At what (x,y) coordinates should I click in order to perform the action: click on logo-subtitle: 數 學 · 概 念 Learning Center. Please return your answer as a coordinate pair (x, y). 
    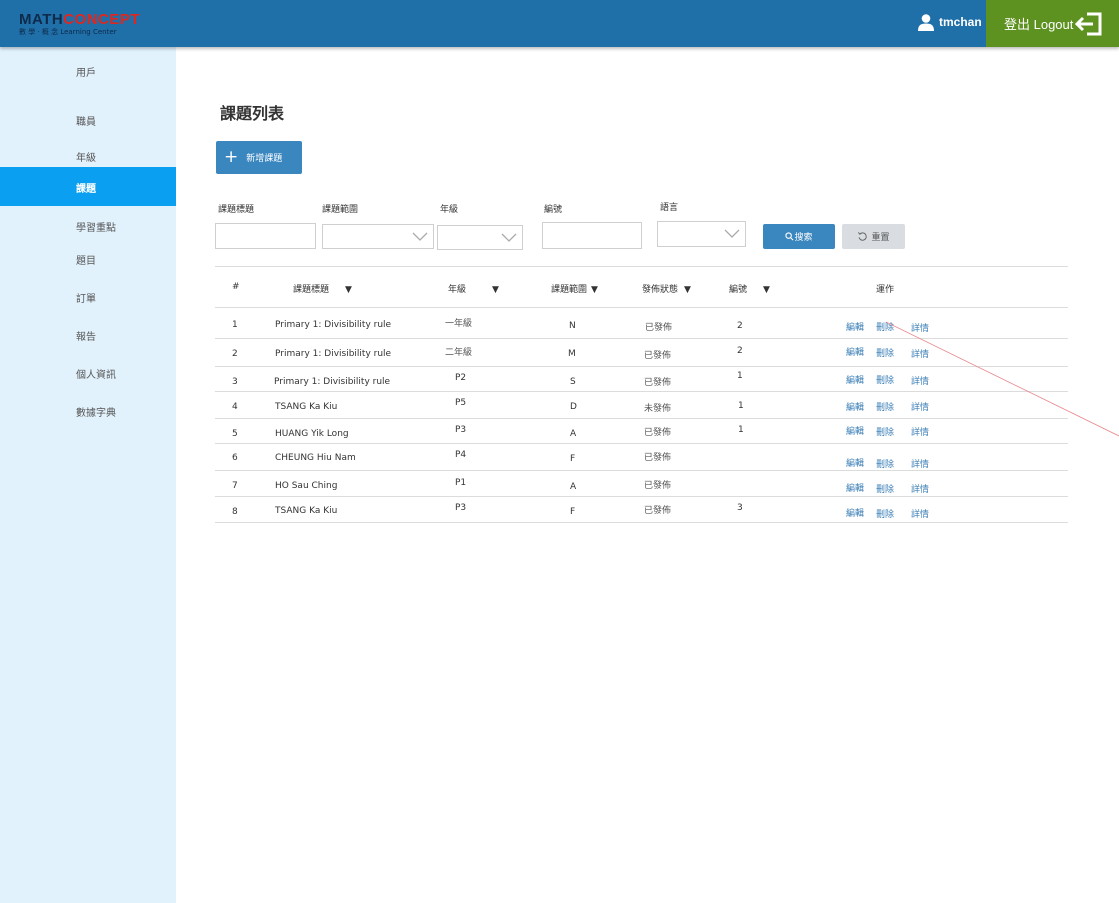
    Looking at the image, I should click on (68, 32).